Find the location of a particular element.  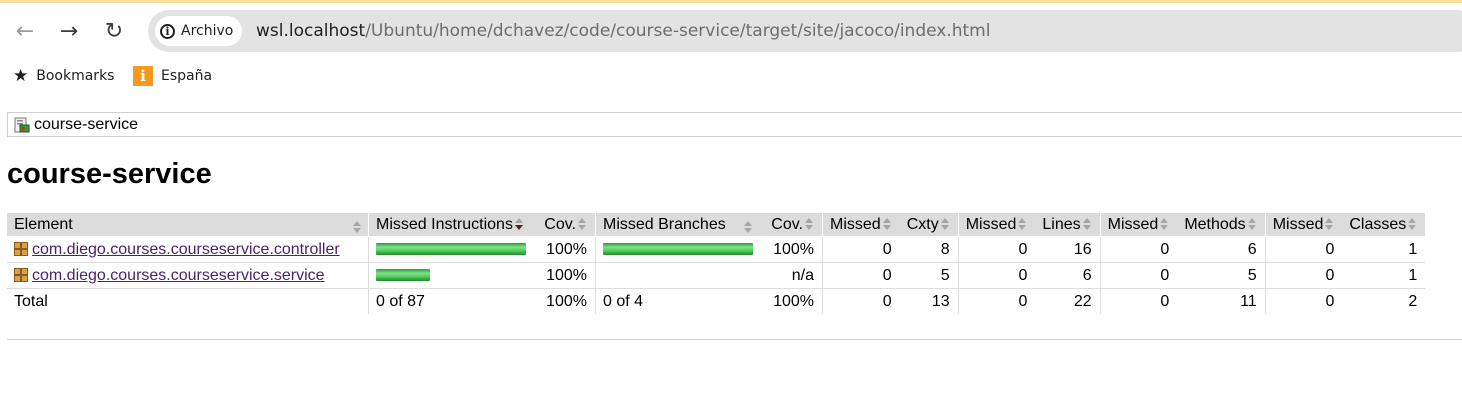

header-cxty: Cxty is located at coordinates (929, 225).